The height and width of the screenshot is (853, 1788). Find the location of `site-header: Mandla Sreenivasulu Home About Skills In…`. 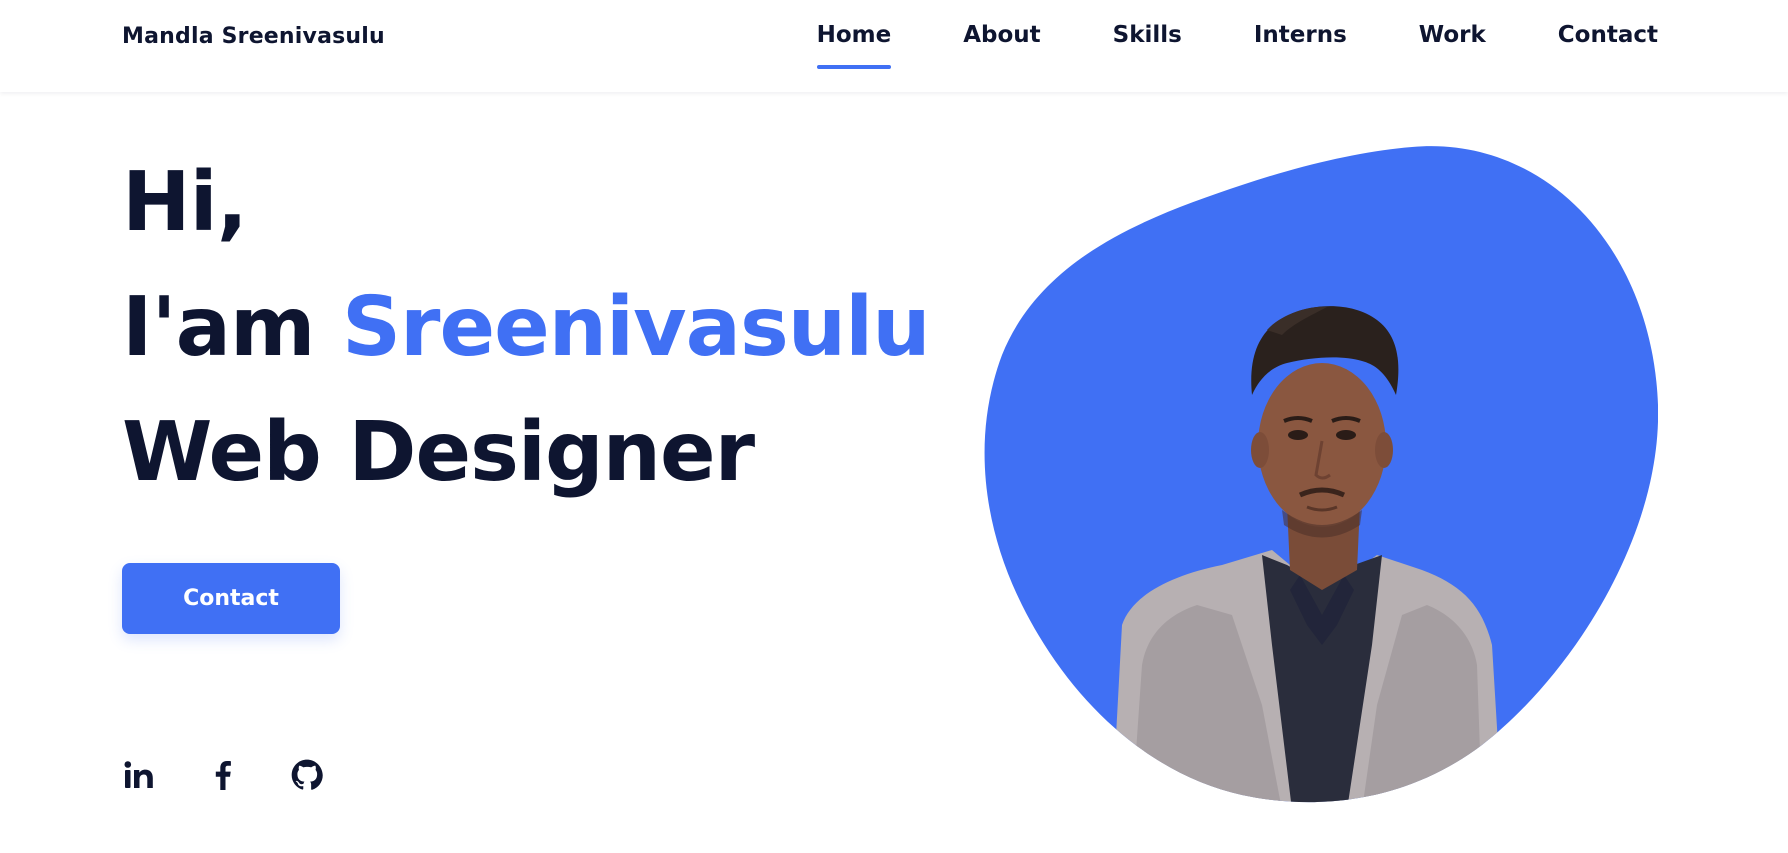

site-header: Mandla Sreenivasulu Home About Skills In… is located at coordinates (894, 46).